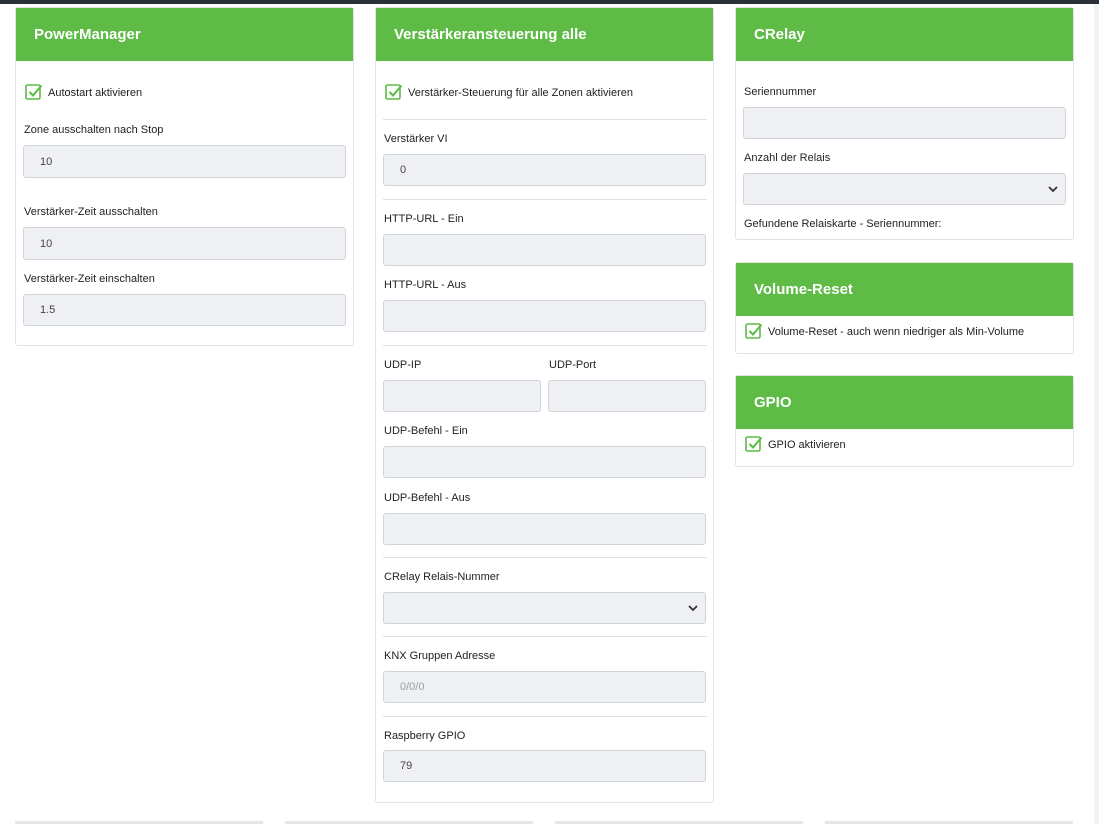 This screenshot has height=824, width=1099. Describe the element at coordinates (904, 34) in the screenshot. I see `crelay-title: CRelay` at that location.